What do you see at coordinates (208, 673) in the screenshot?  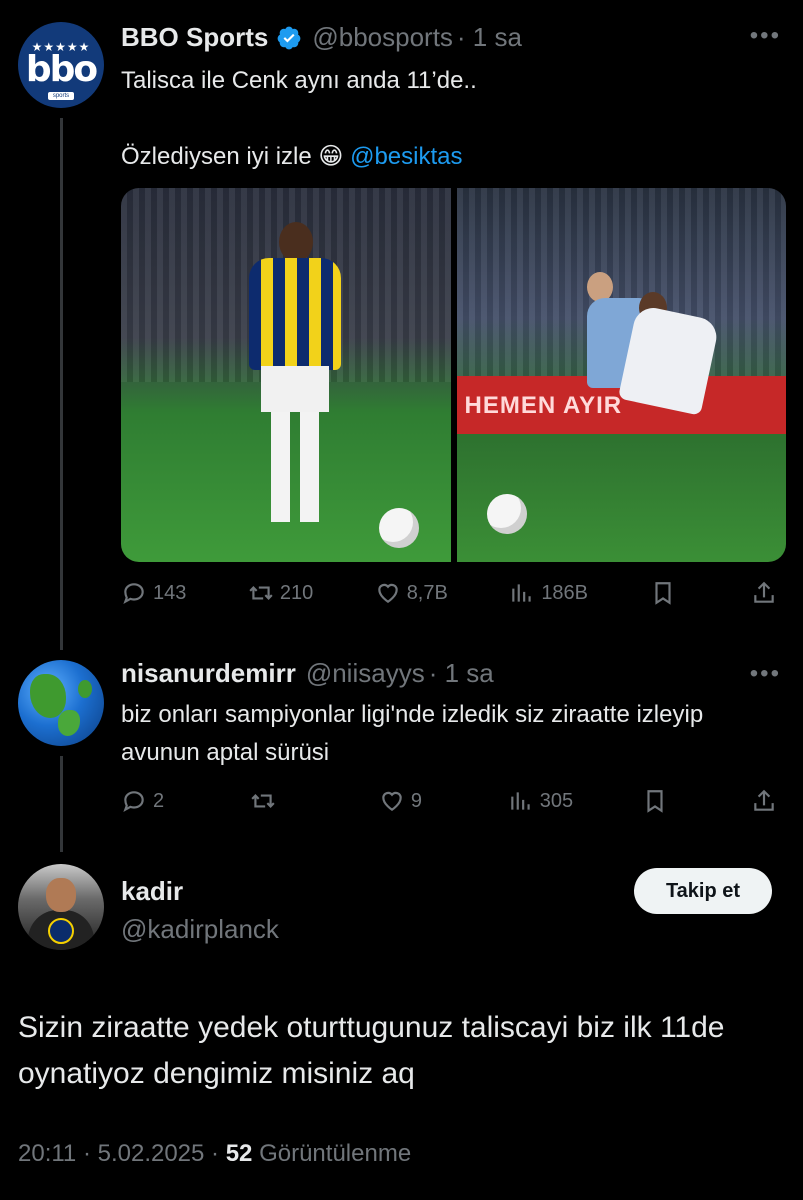 I see `author-name: nisanurdemirr` at bounding box center [208, 673].